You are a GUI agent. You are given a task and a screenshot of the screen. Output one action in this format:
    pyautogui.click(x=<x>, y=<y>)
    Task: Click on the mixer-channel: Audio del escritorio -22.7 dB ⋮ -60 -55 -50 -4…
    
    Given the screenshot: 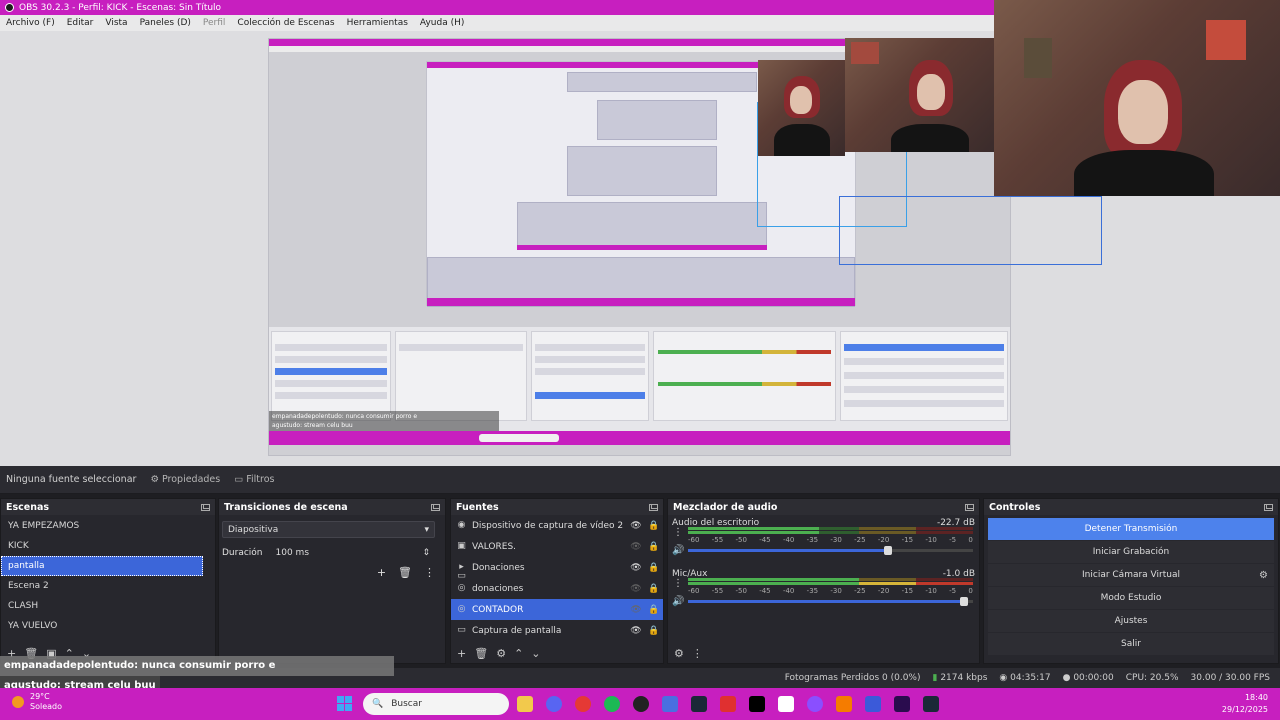 What is the action you would take?
    pyautogui.click(x=823, y=540)
    